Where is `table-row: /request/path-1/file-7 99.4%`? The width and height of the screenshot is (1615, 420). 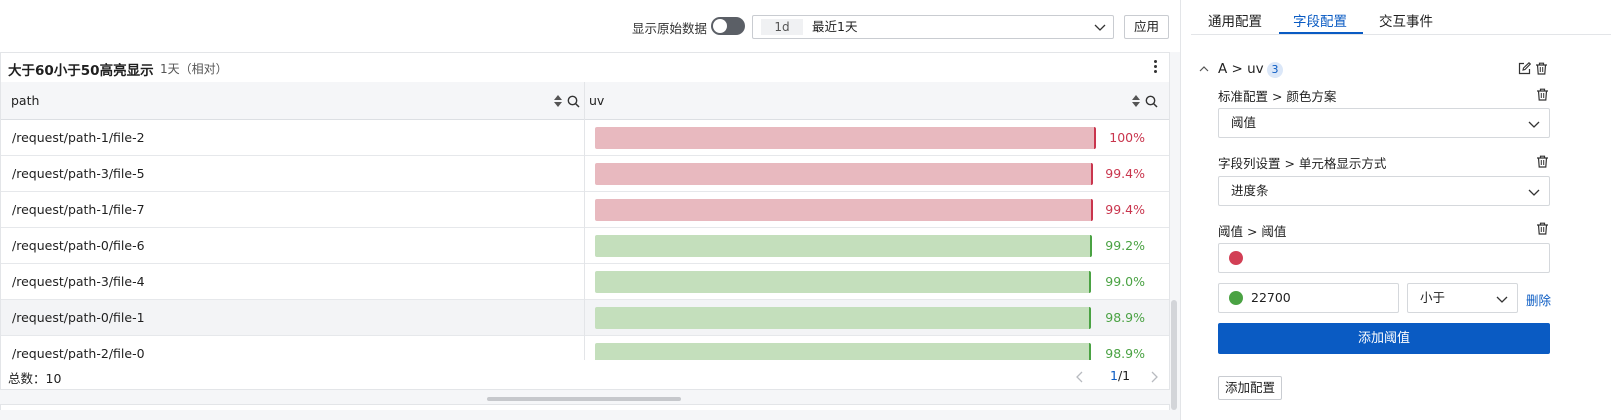
table-row: /request/path-1/file-7 99.4% is located at coordinates (585, 210).